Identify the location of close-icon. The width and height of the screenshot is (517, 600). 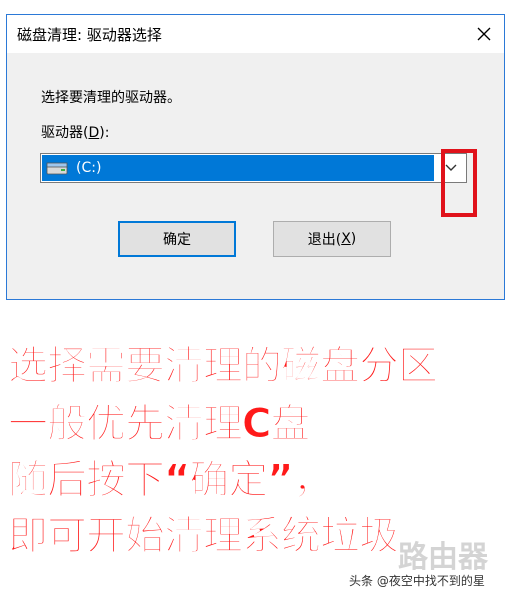
(484, 34).